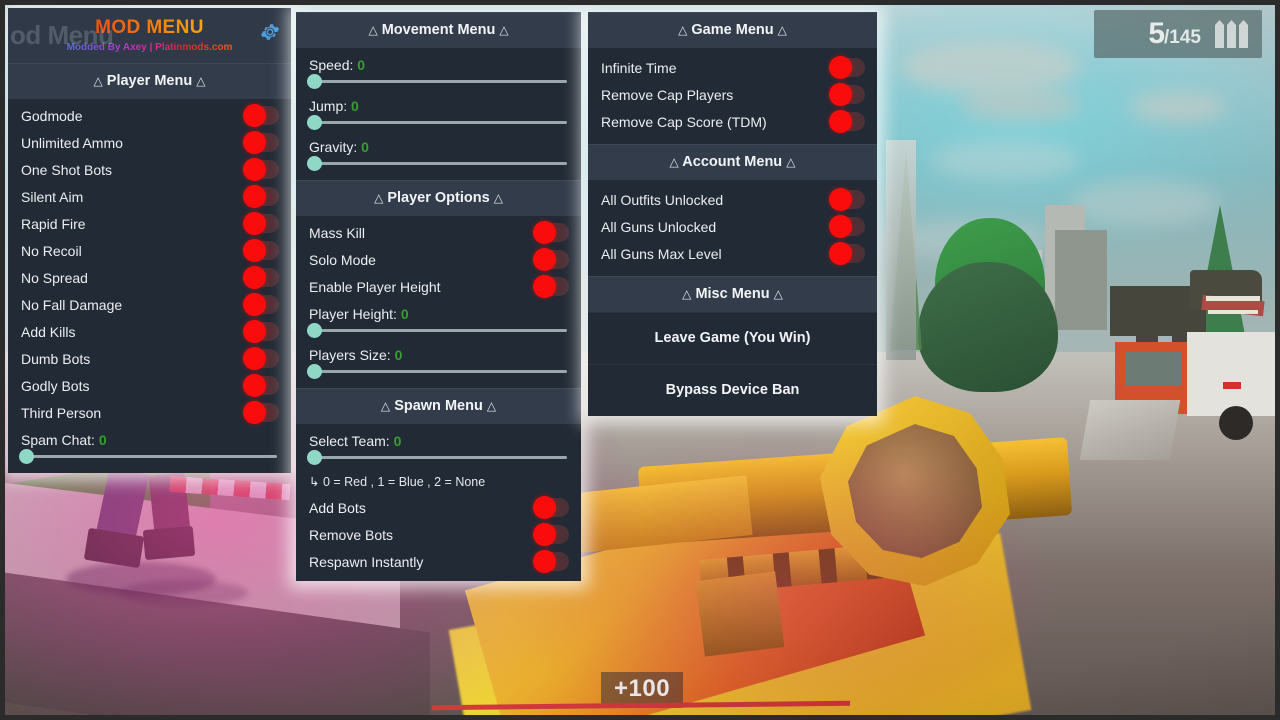 The height and width of the screenshot is (720, 1280). What do you see at coordinates (72, 142) in the screenshot?
I see `row-label: Unlimited Ammo` at bounding box center [72, 142].